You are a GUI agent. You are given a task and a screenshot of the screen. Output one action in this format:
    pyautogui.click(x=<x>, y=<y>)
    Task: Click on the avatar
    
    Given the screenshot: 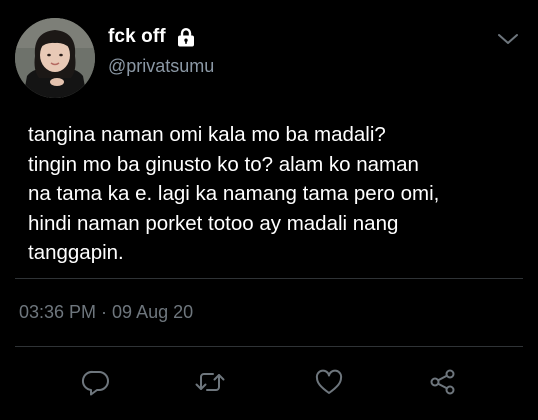 What is the action you would take?
    pyautogui.click(x=55, y=58)
    